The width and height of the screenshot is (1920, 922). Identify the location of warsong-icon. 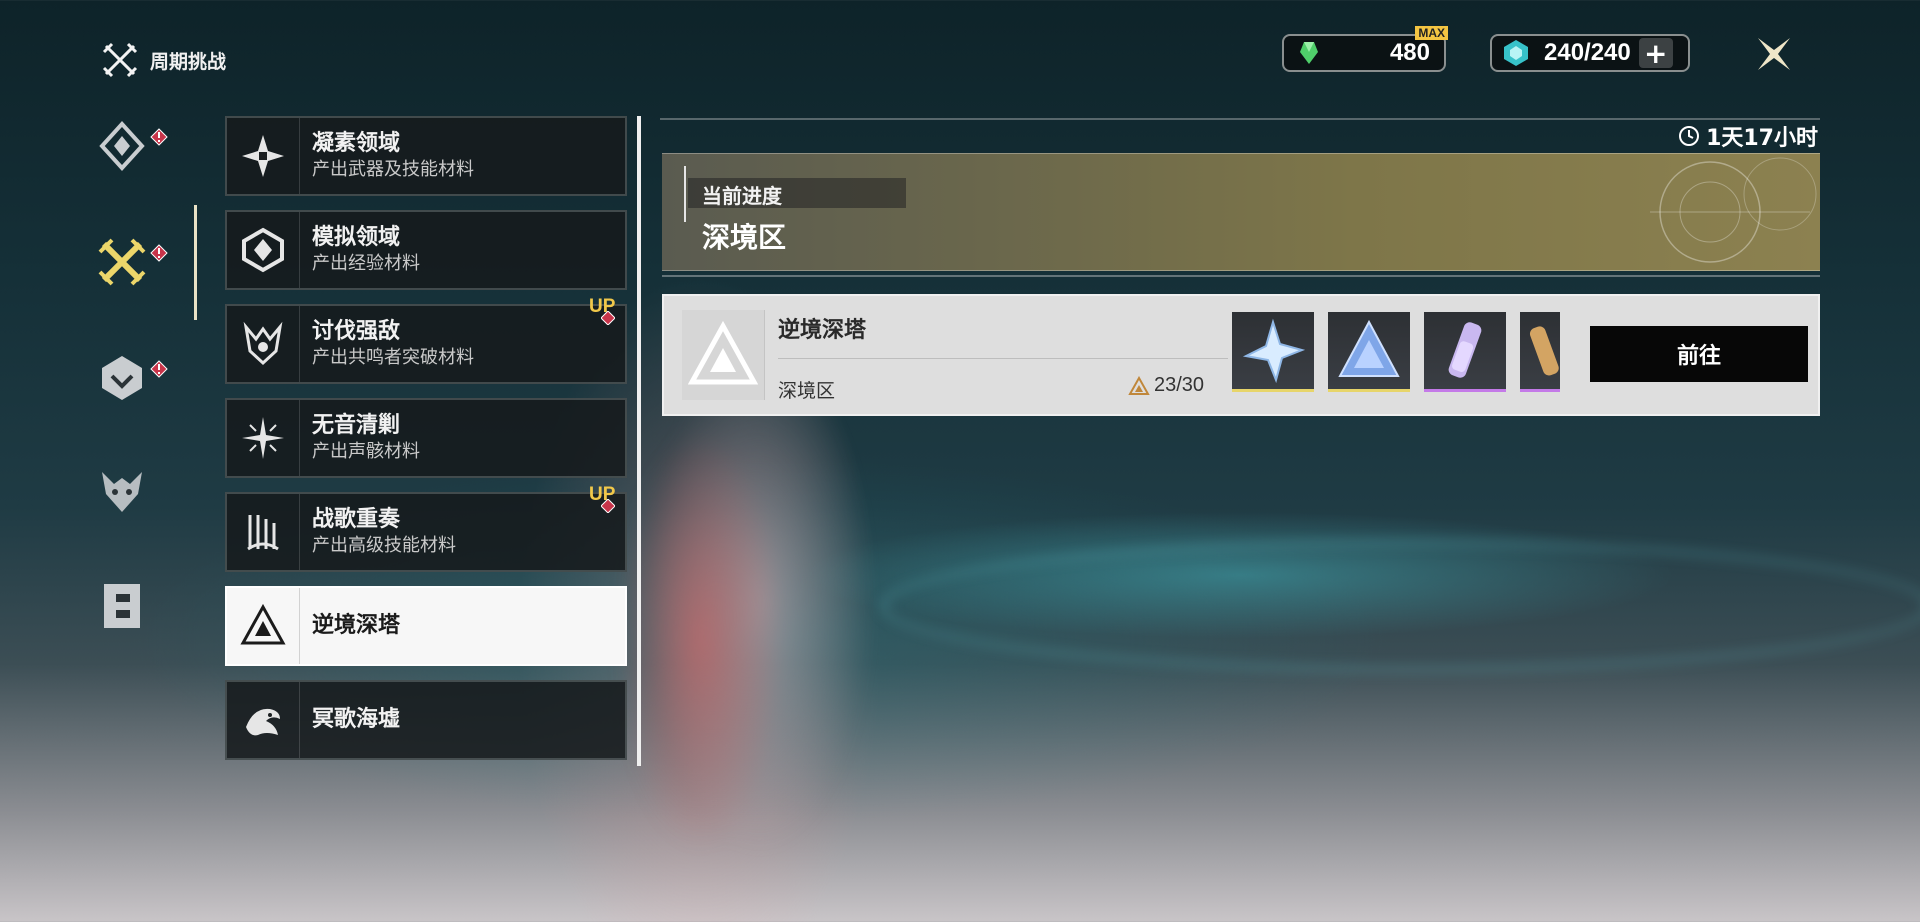
(263, 532).